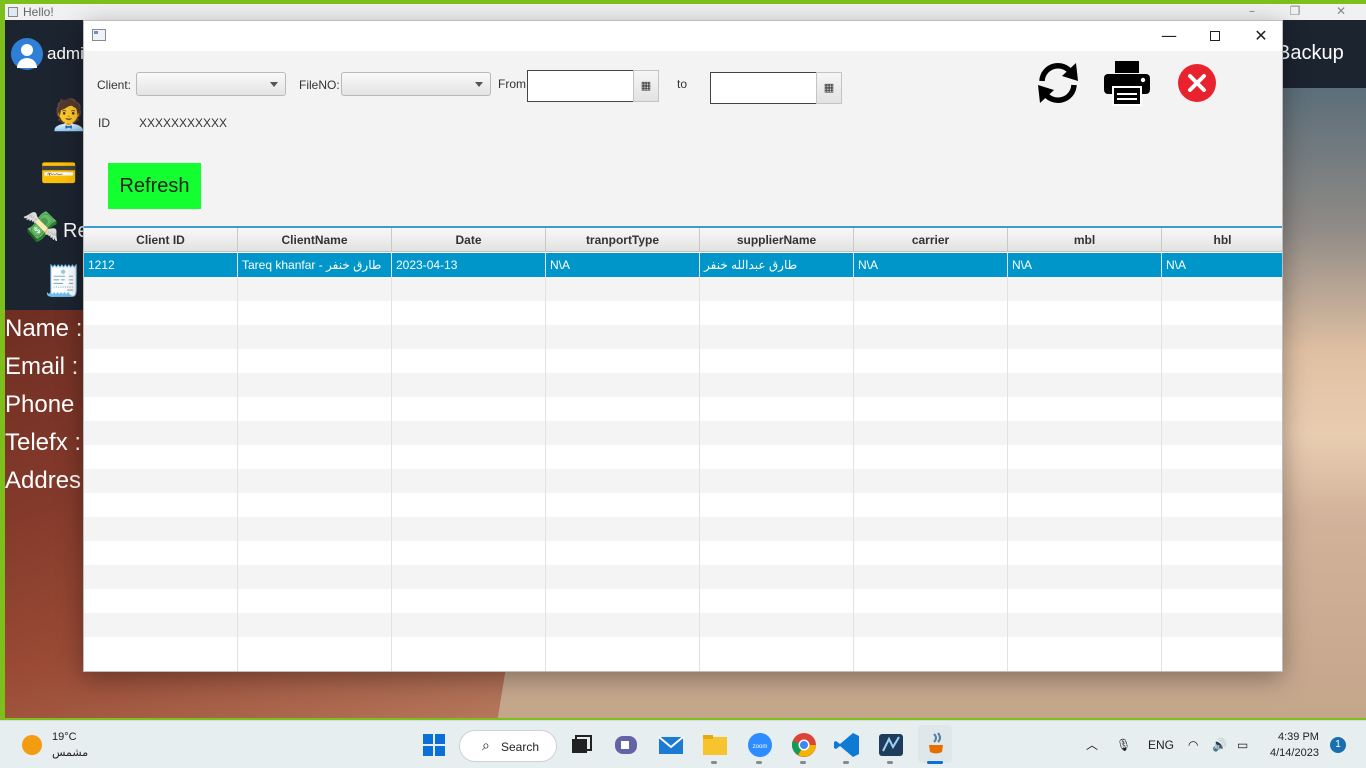  What do you see at coordinates (508, 746) in the screenshot?
I see `taskbar-search-box: ⌕ Search` at bounding box center [508, 746].